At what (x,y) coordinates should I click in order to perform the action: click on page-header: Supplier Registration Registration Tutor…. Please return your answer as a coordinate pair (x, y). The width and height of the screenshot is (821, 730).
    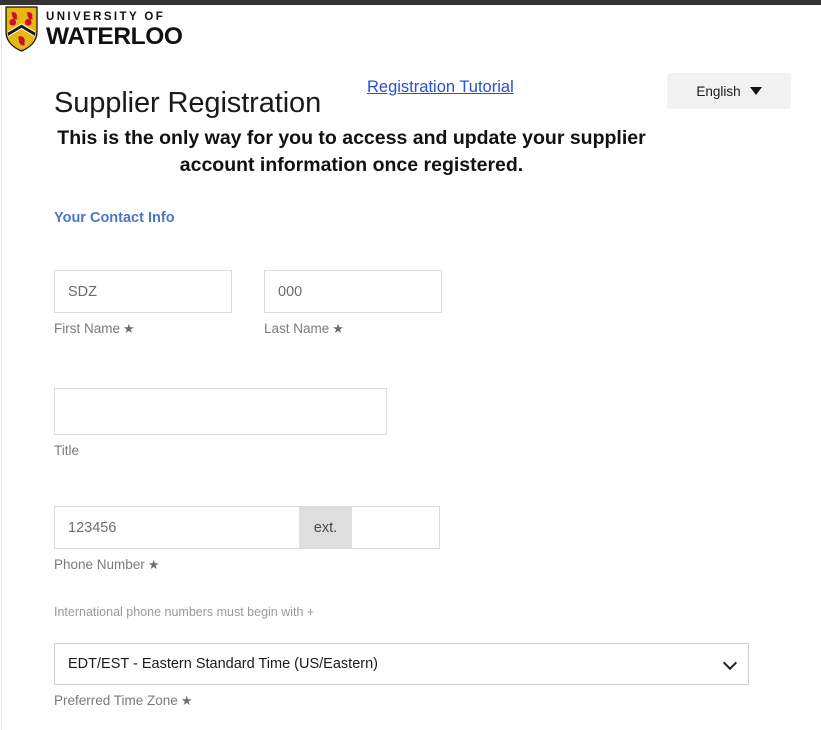
    Looking at the image, I should click on (411, 93).